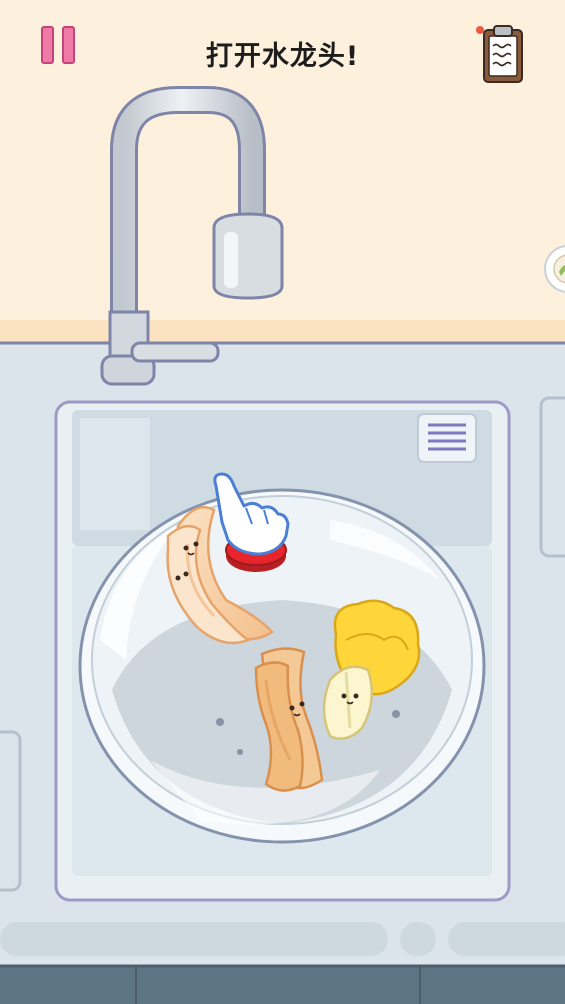 This screenshot has height=1004, width=565. Describe the element at coordinates (175, 352) in the screenshot. I see `faucet-handle` at that location.